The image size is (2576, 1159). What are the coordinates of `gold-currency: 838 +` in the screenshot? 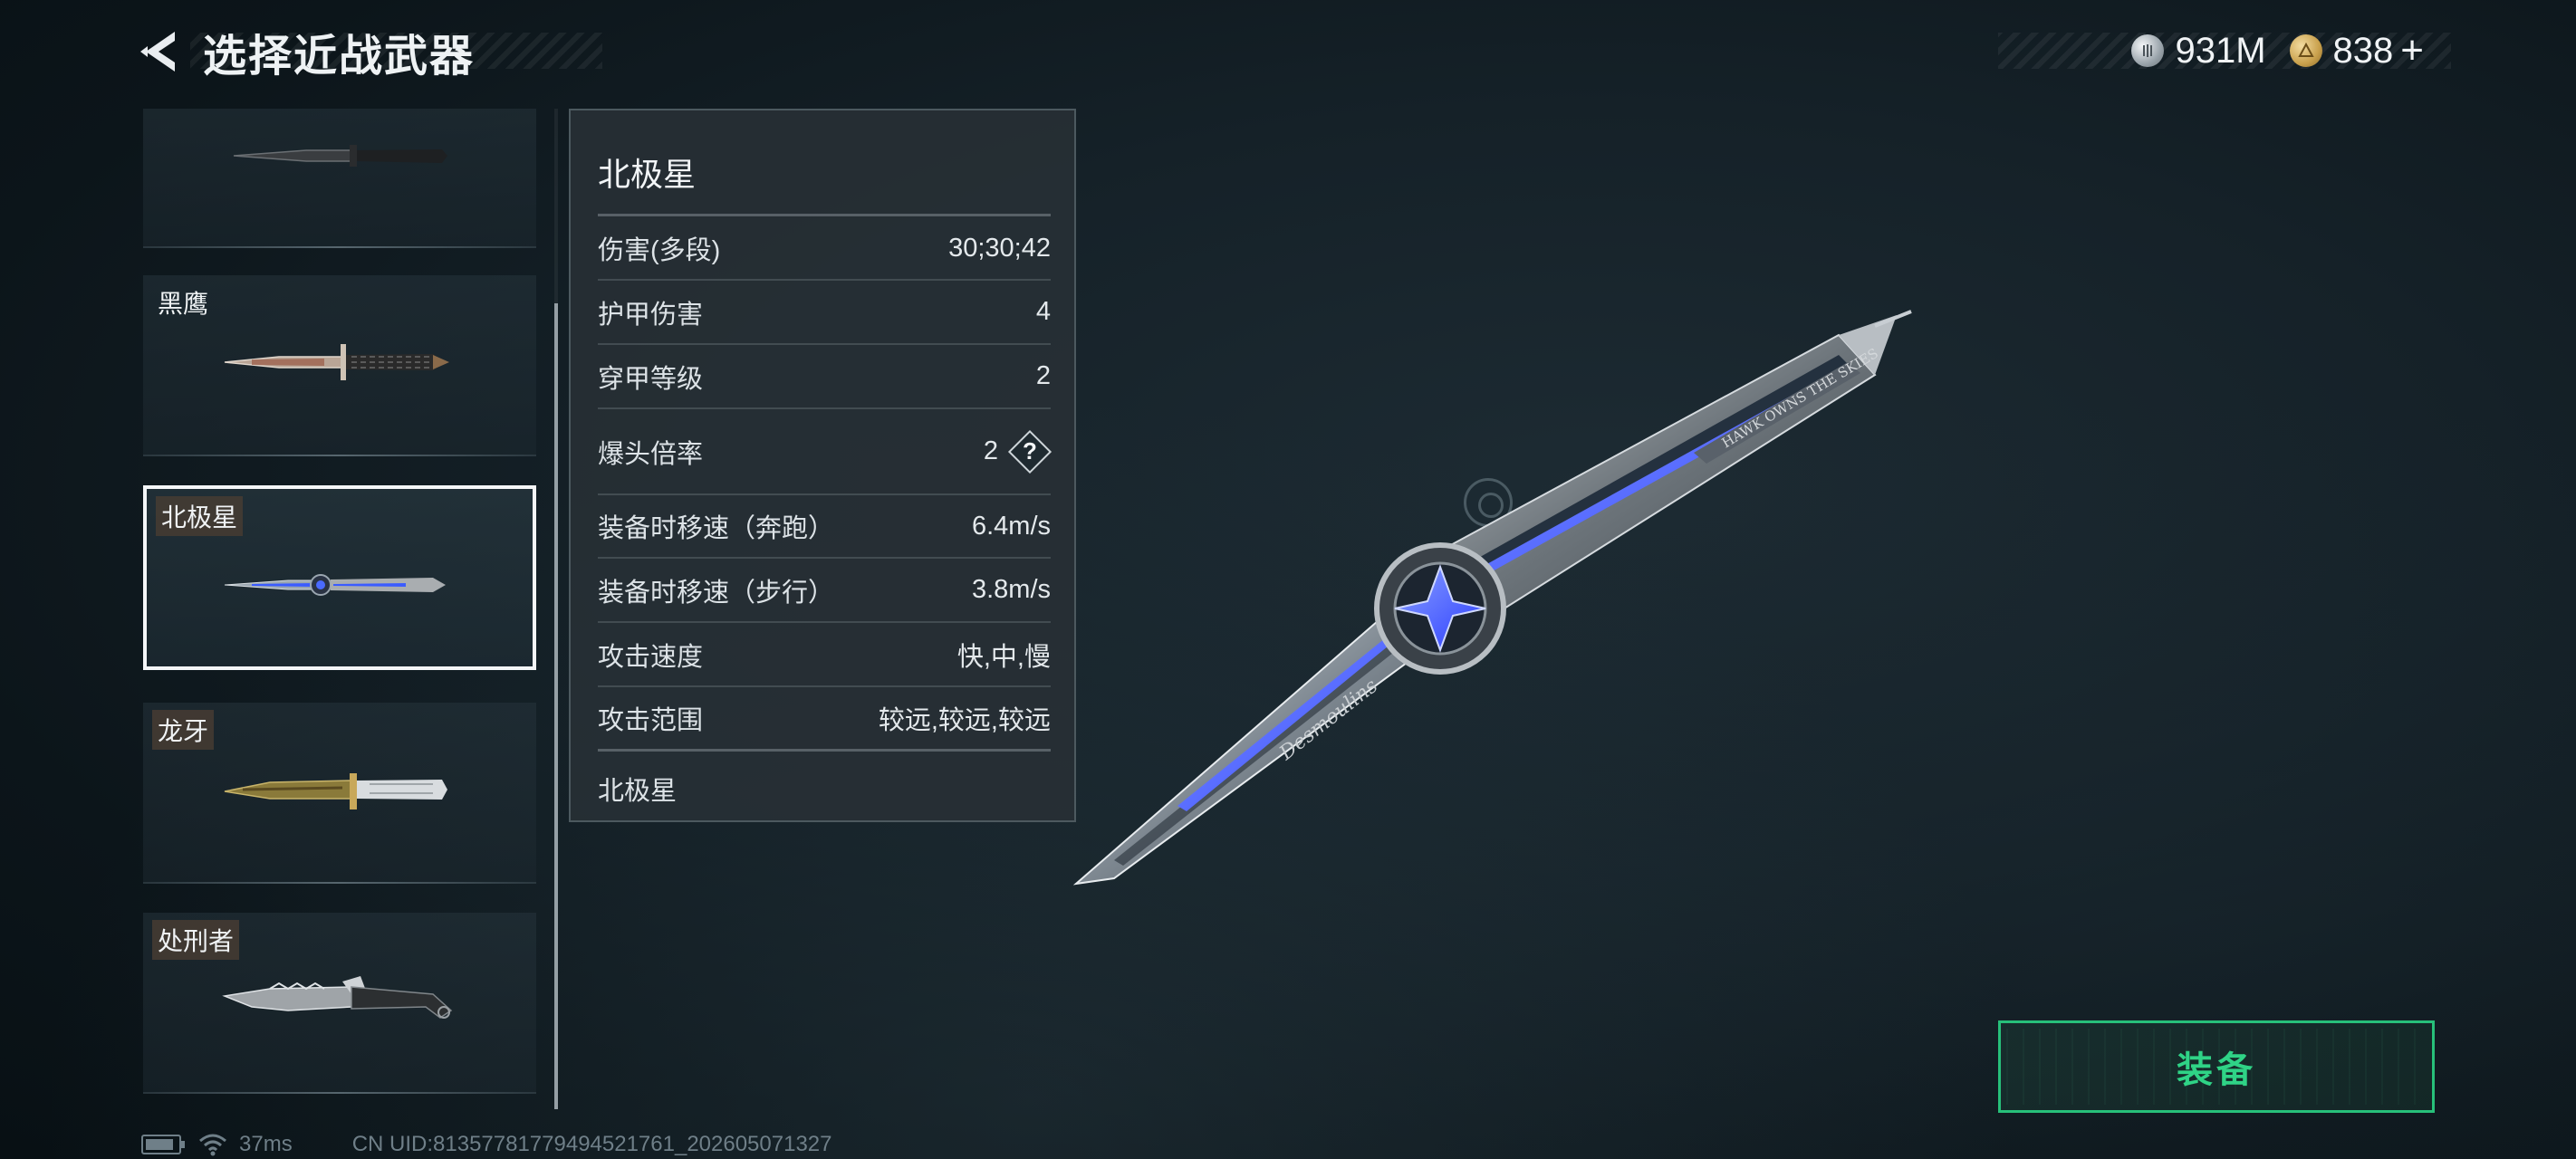 It's located at (2356, 50).